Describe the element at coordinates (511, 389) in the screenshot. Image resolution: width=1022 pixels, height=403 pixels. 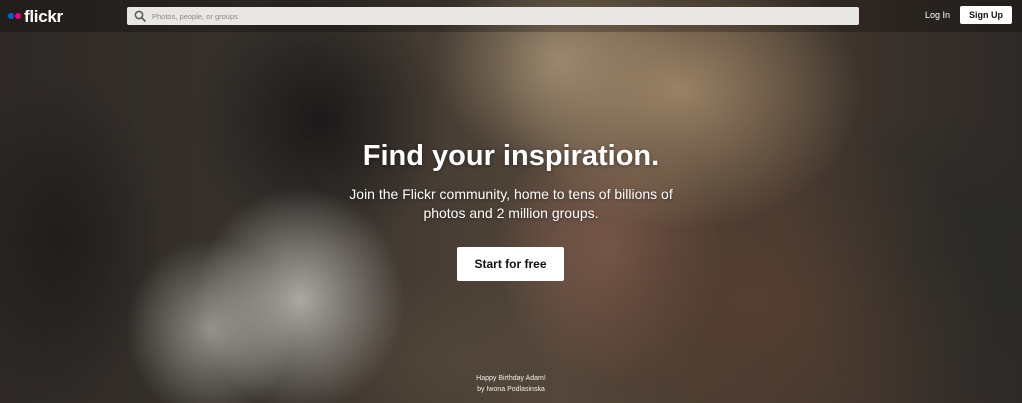
I see `photo-credit-author-link: by Iwona Podlasinska` at that location.